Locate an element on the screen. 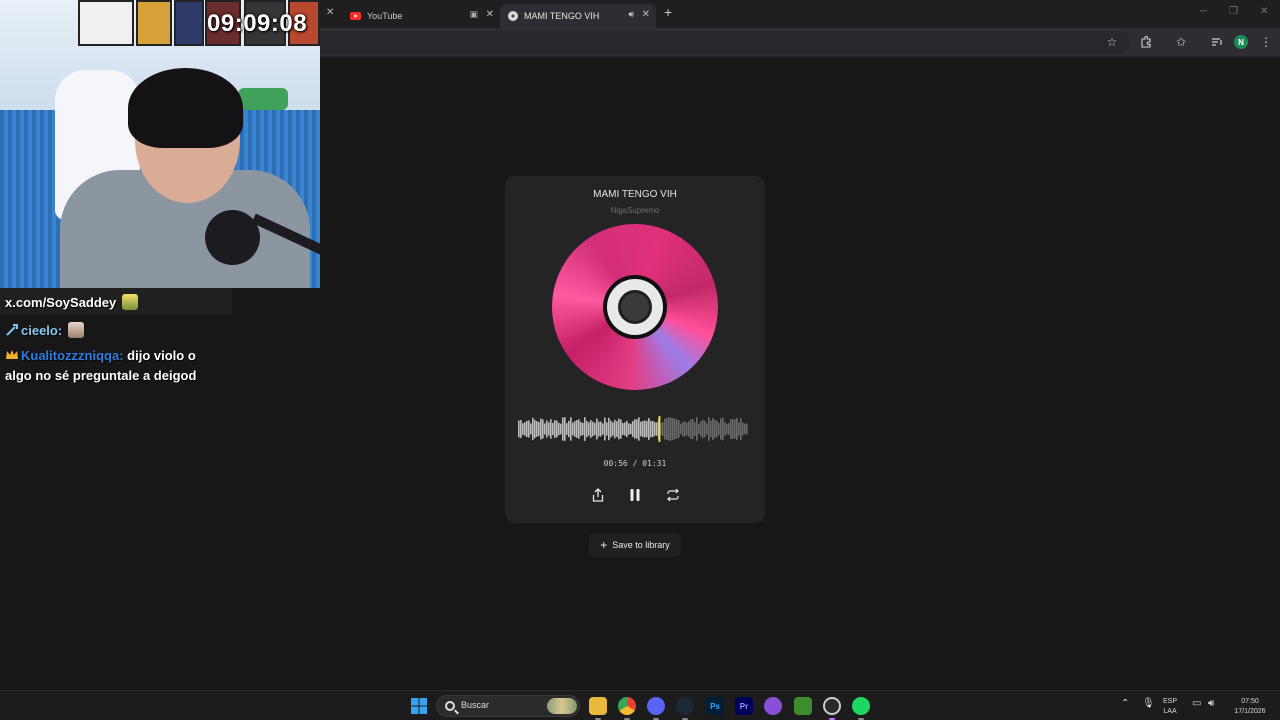  tab-youtube: YouTube ▣ ✕ is located at coordinates (421, 16).